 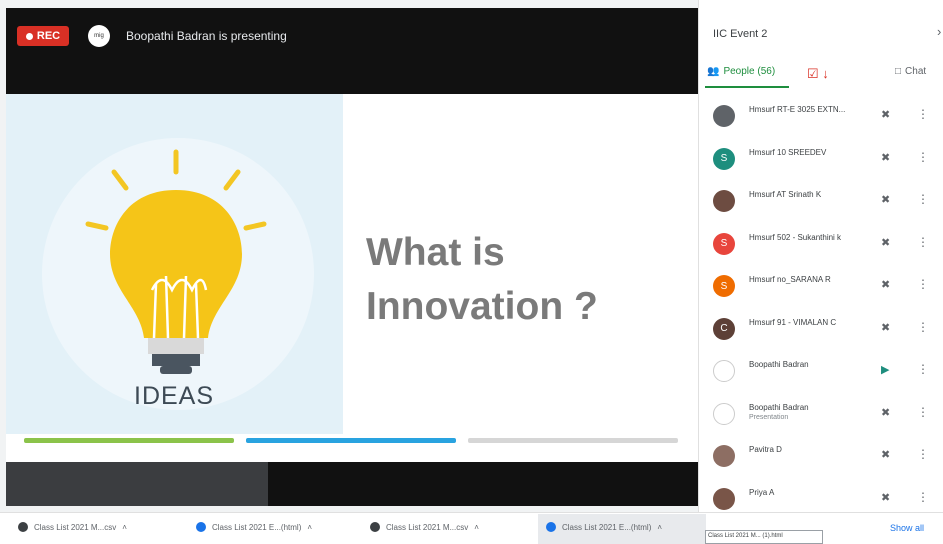 I want to click on progress-segment-green, so click(x=129, y=440).